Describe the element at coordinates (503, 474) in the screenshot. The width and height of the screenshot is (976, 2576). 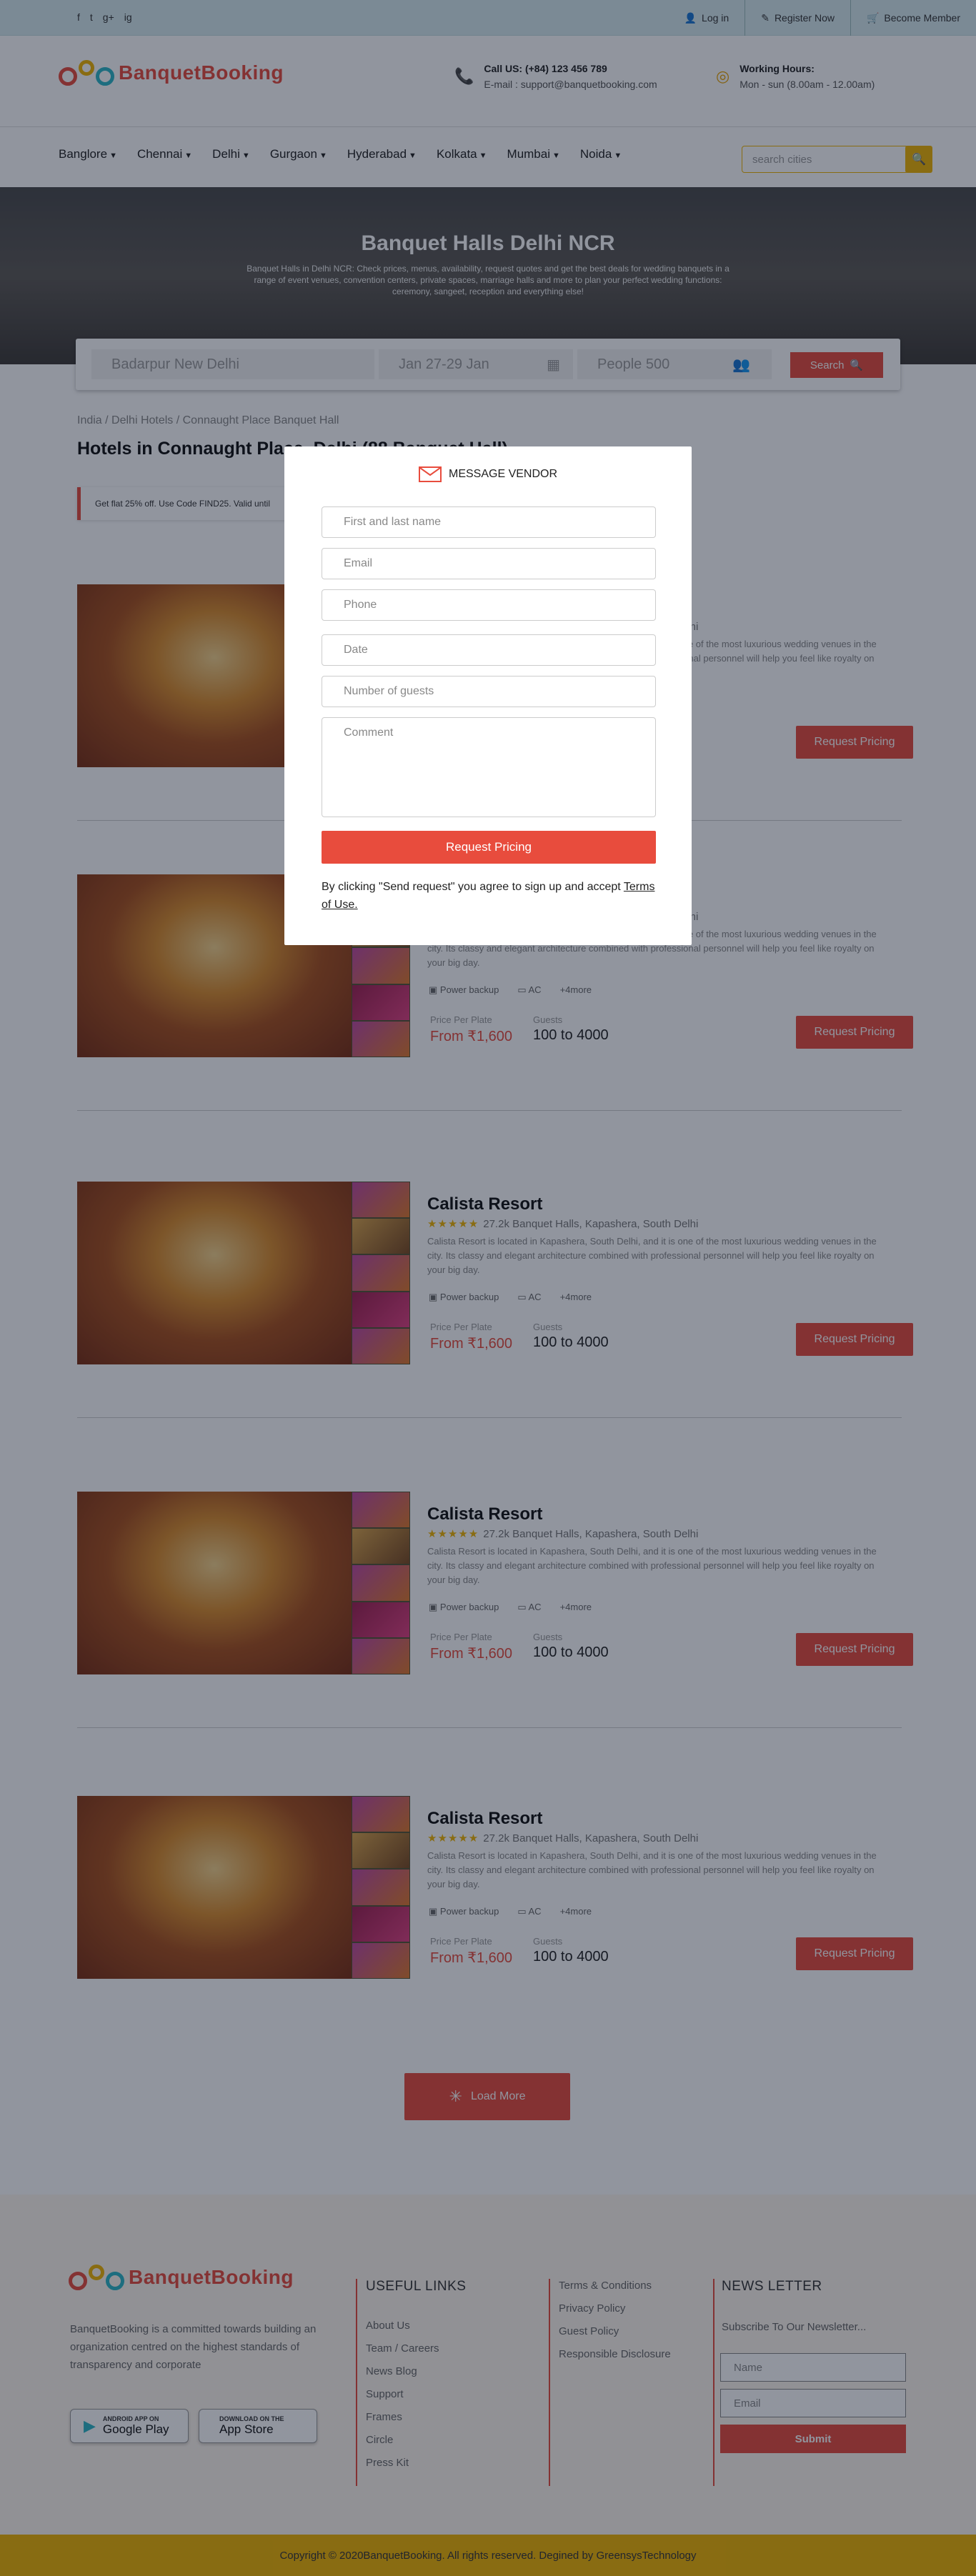
I see `modal-title: MESSAGE VENDOR` at that location.